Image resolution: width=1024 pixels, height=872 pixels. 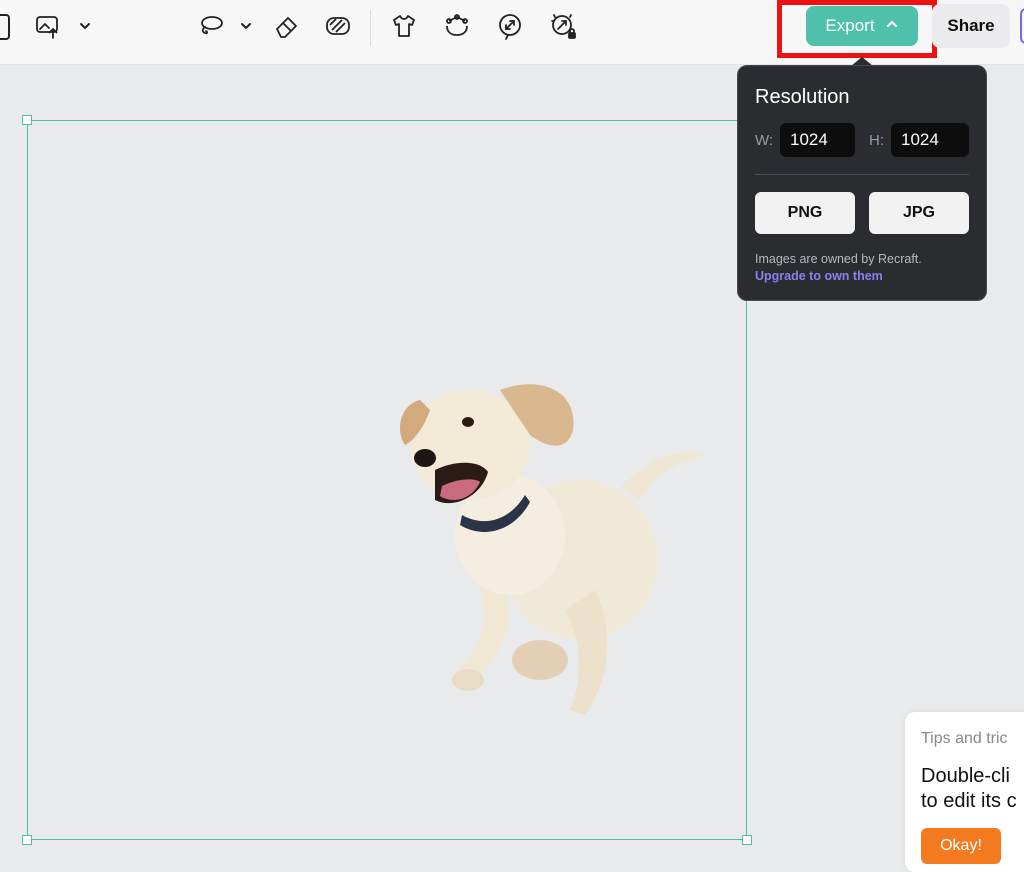 I want to click on puppy-image, so click(x=550, y=545).